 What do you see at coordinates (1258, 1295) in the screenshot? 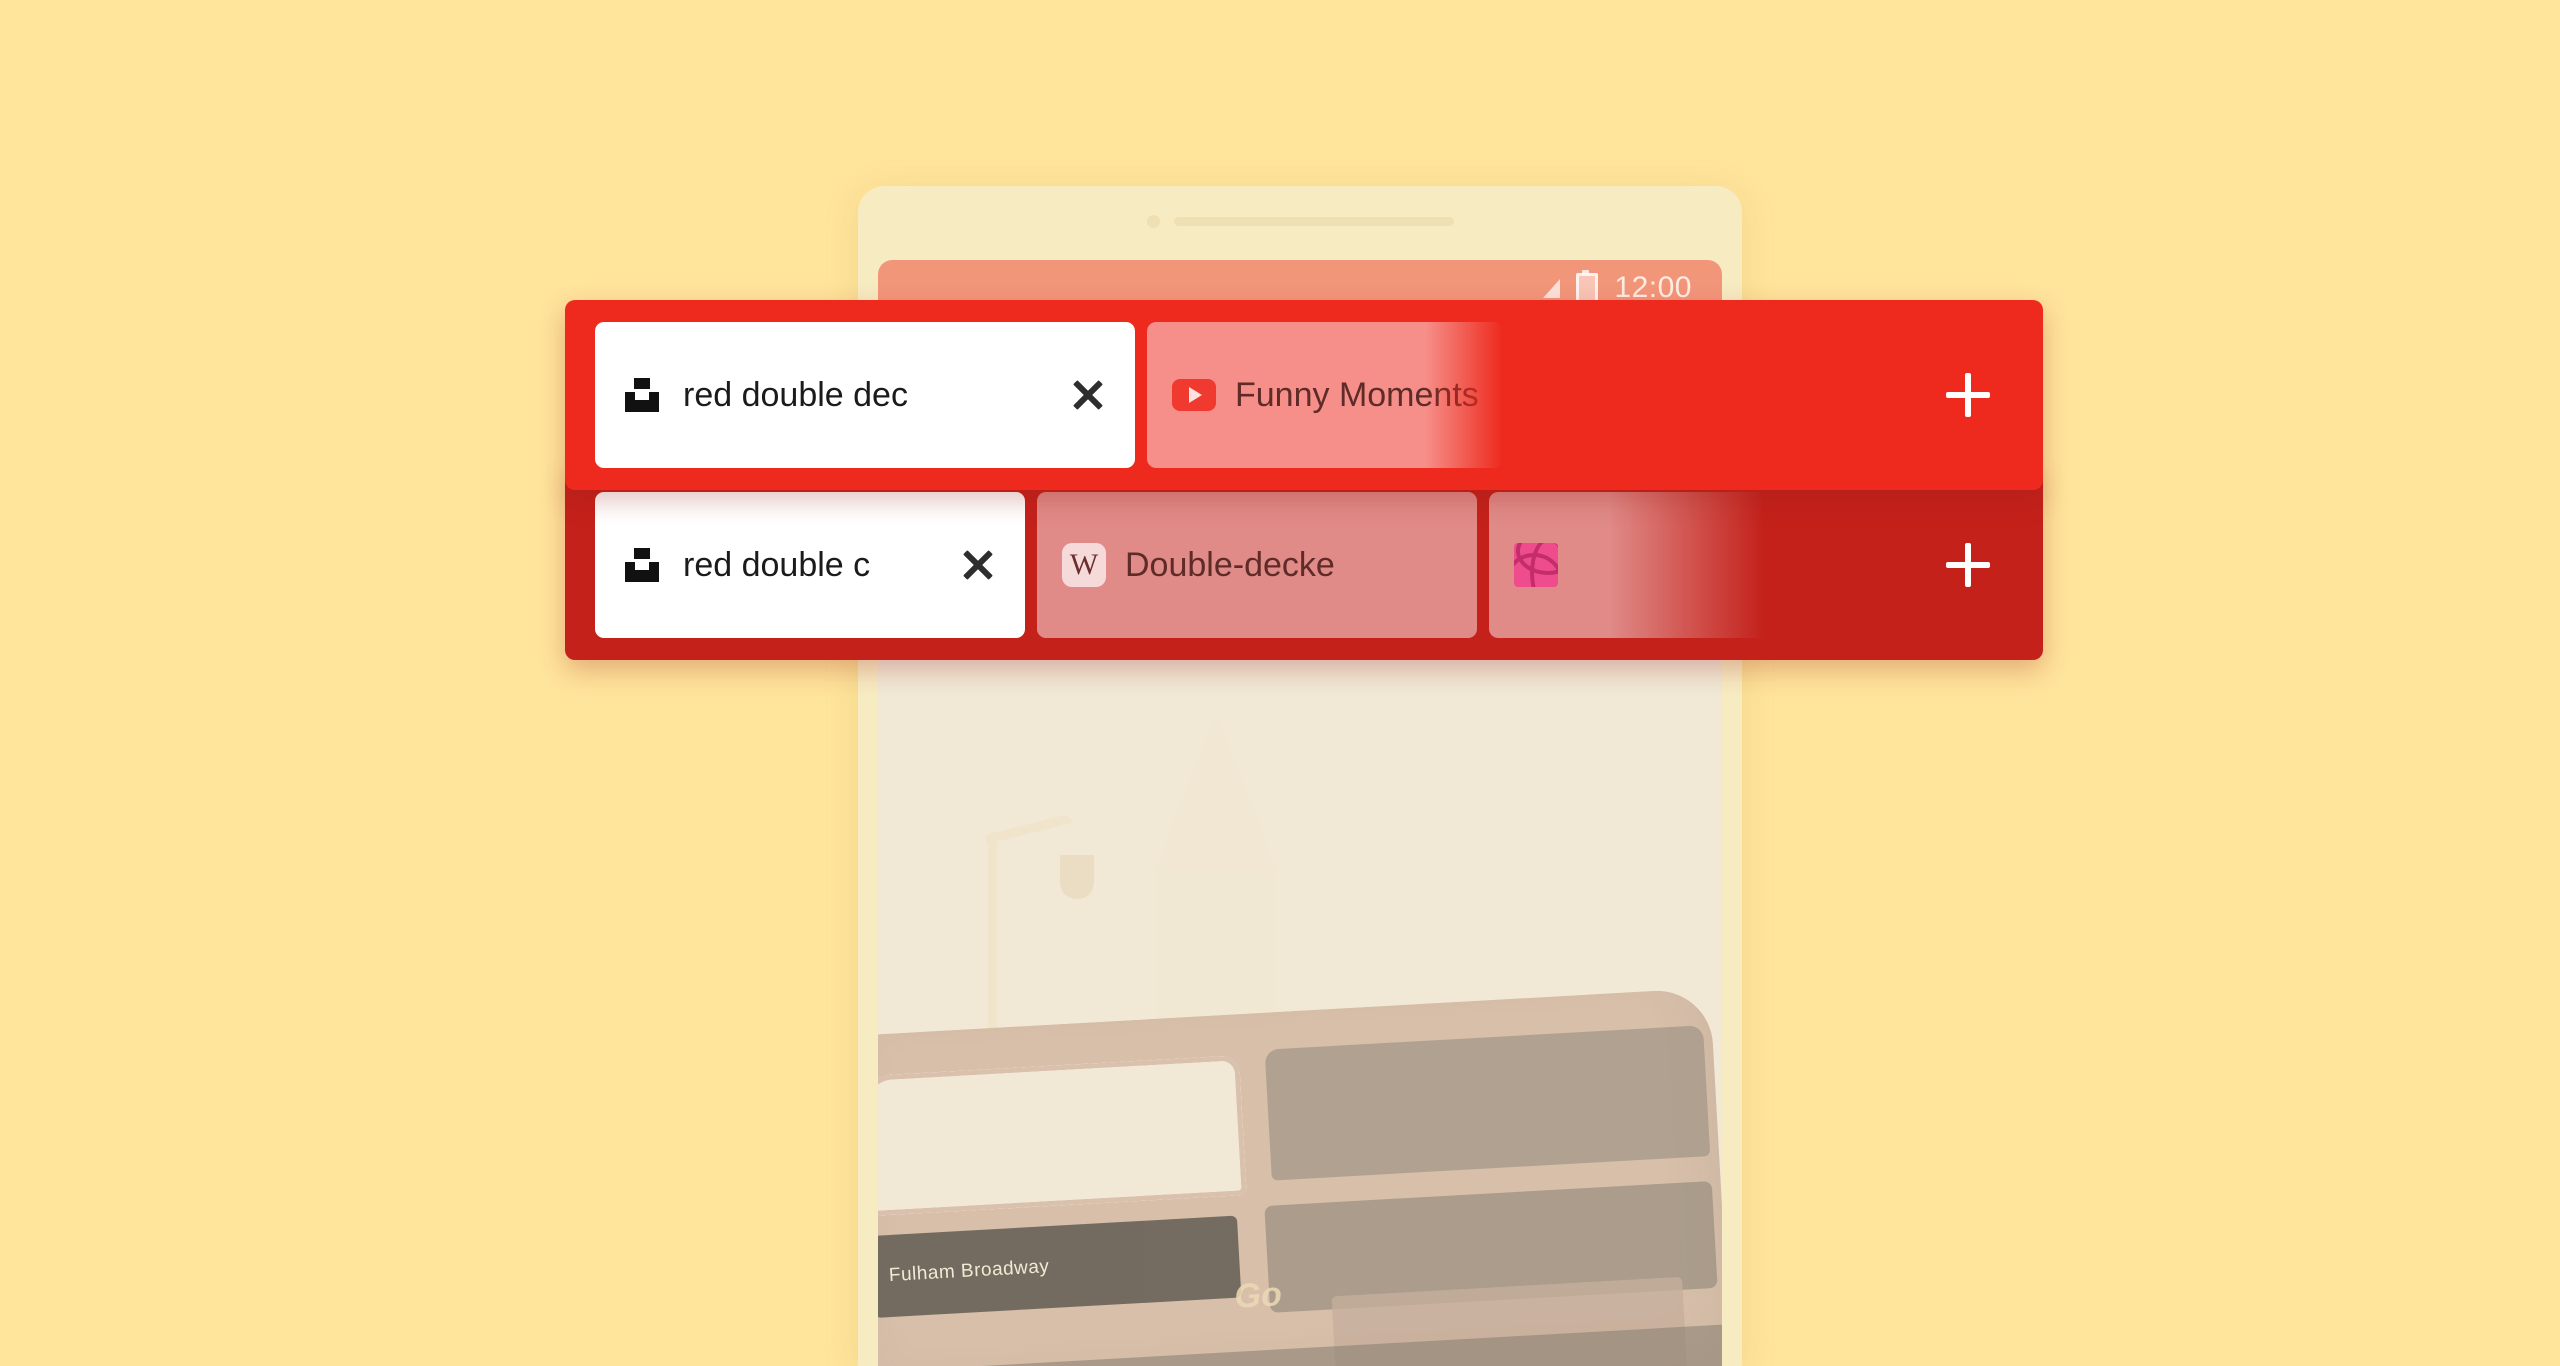
I see `bus-operator-logo: Go` at bounding box center [1258, 1295].